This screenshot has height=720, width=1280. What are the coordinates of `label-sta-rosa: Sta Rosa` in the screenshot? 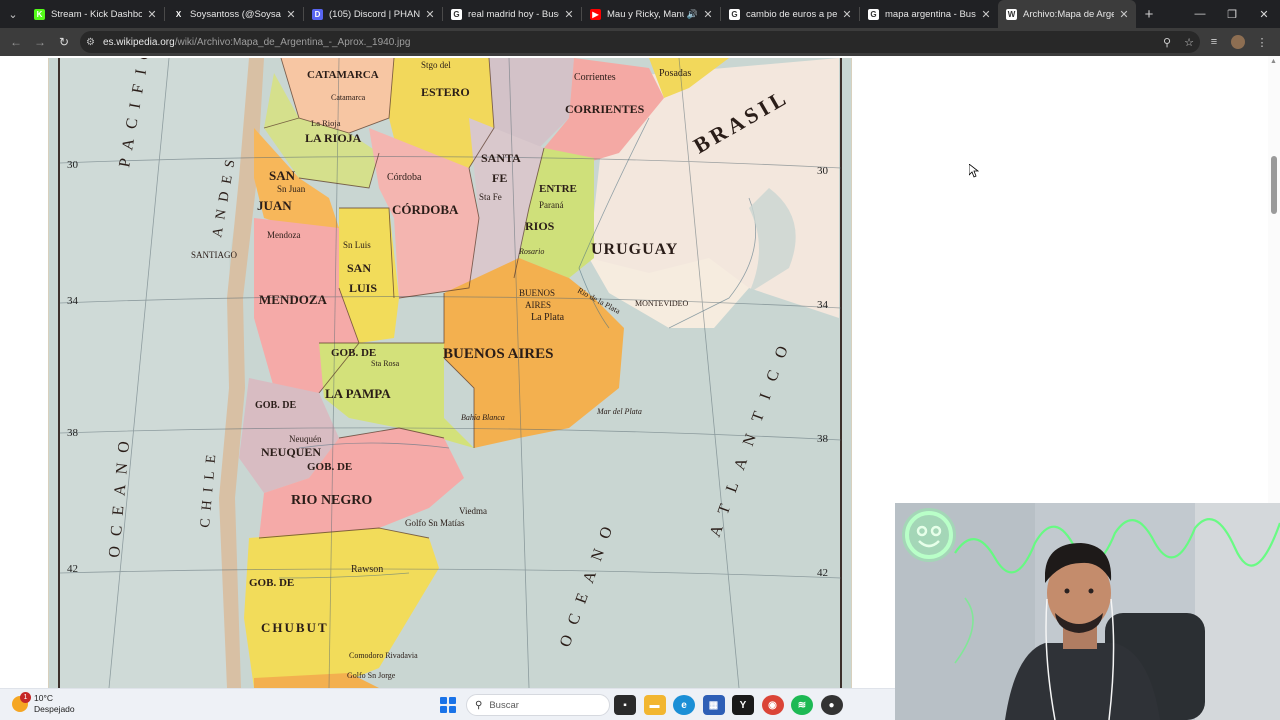 It's located at (385, 363).